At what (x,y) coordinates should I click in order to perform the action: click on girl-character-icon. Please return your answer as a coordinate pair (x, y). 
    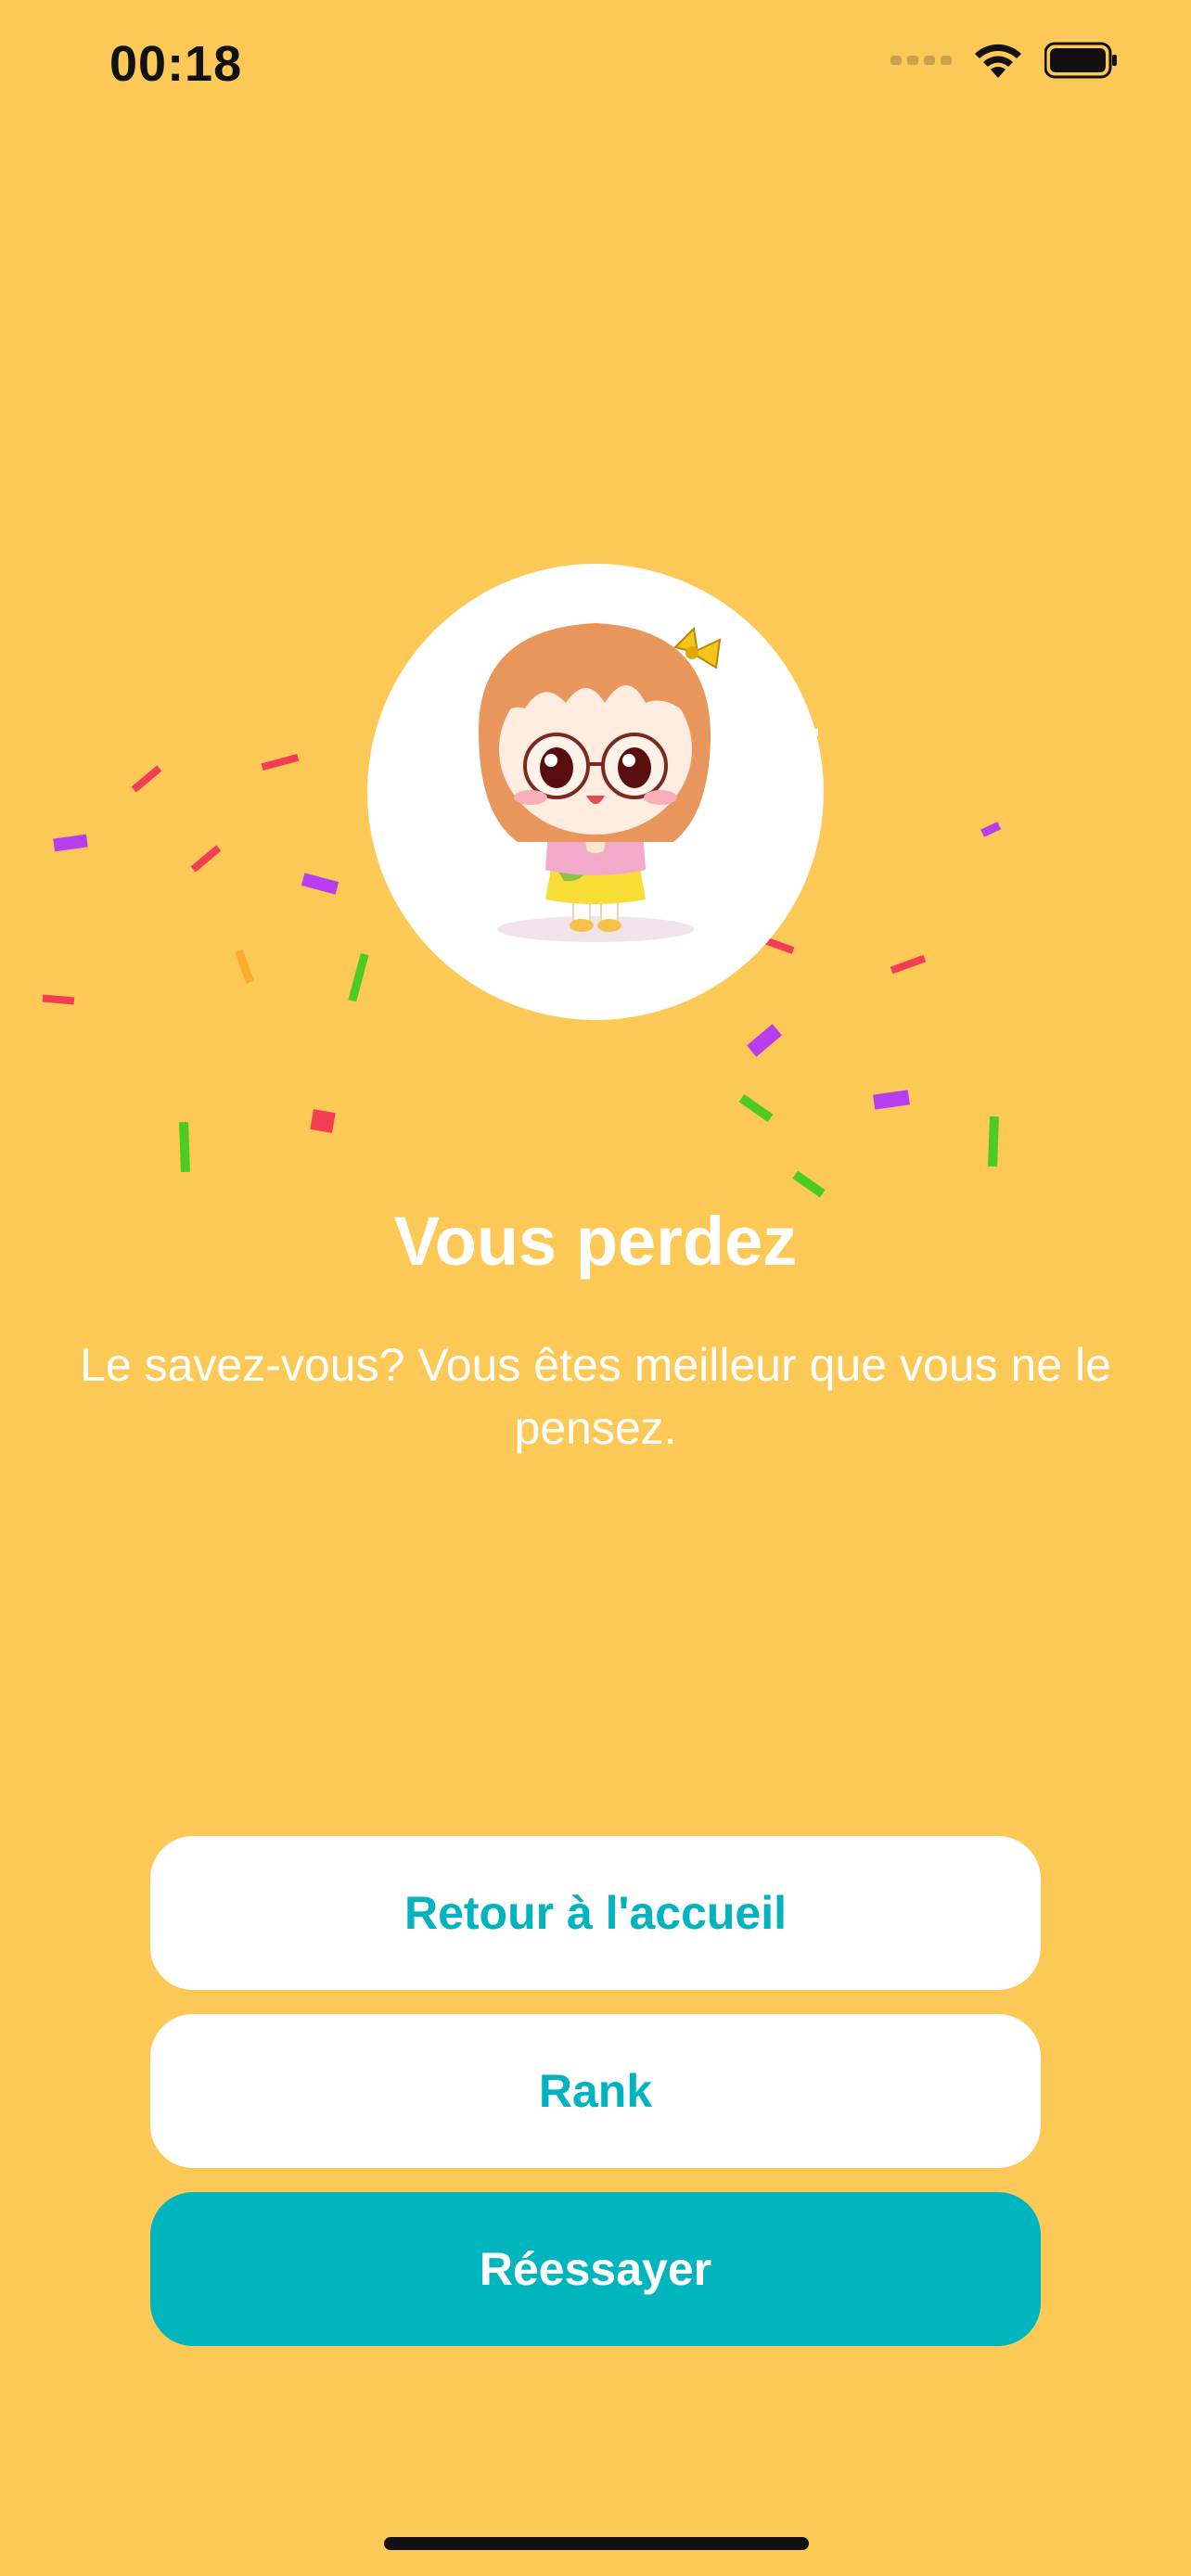
    Looking at the image, I should click on (600, 783).